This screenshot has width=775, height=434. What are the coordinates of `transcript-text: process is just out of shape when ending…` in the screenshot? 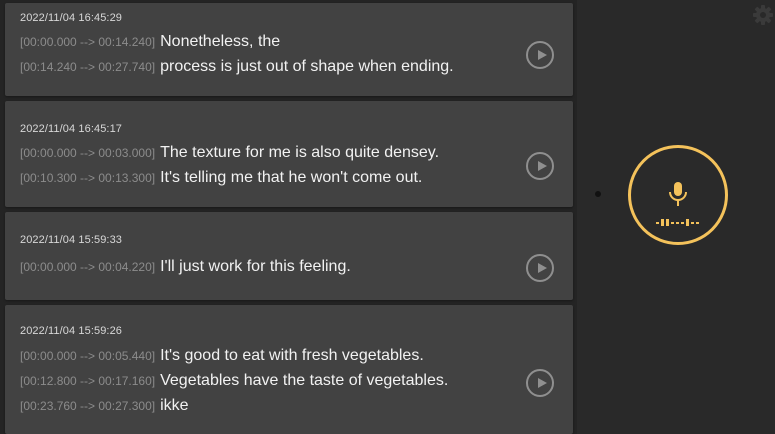 It's located at (307, 66).